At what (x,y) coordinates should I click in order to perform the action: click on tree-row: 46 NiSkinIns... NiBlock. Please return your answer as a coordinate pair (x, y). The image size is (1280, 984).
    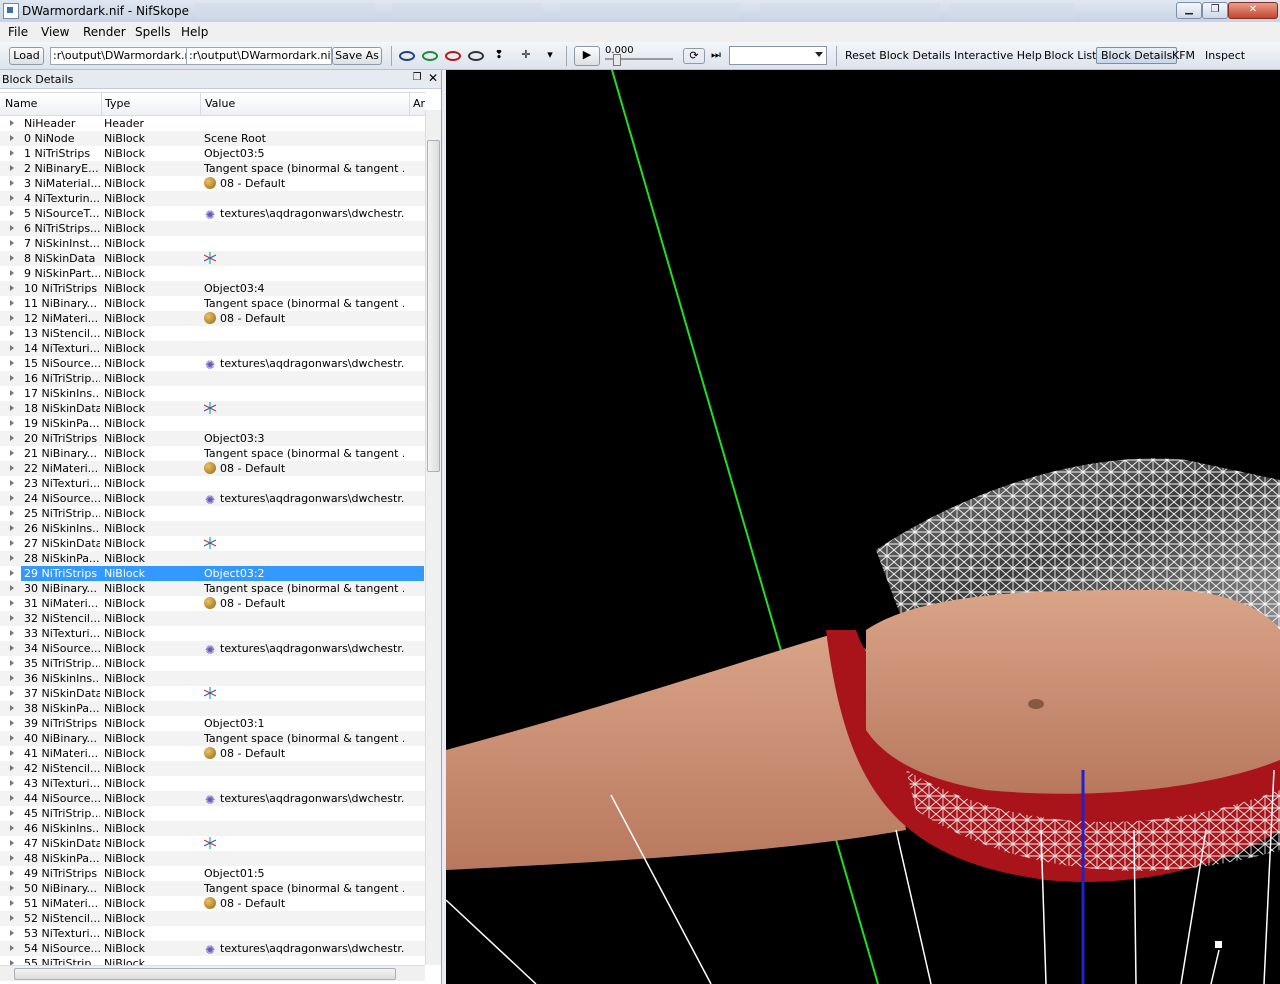
    Looking at the image, I should click on (212, 828).